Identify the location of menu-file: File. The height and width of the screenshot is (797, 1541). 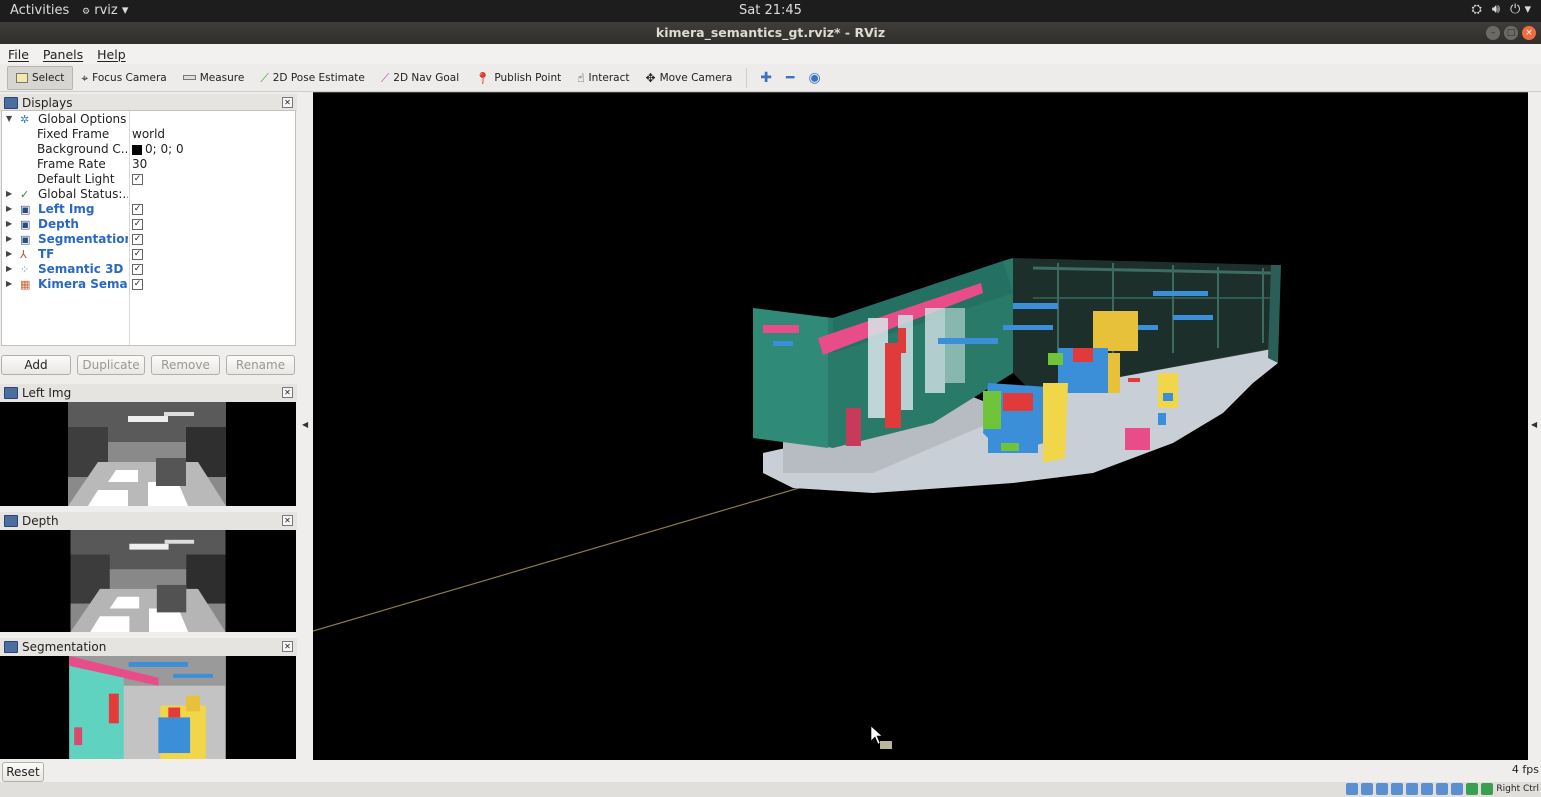
(18, 54).